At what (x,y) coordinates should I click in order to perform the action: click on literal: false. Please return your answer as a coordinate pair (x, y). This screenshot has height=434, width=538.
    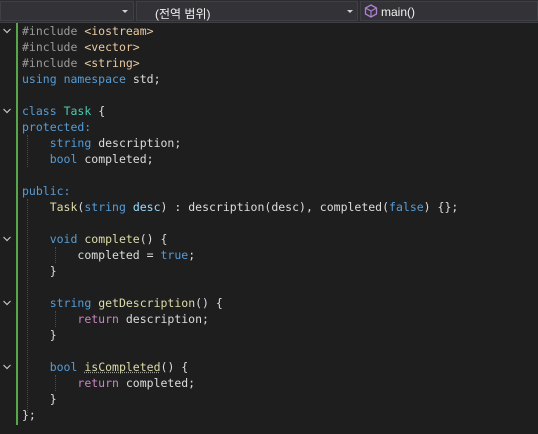
    Looking at the image, I should click on (406, 207).